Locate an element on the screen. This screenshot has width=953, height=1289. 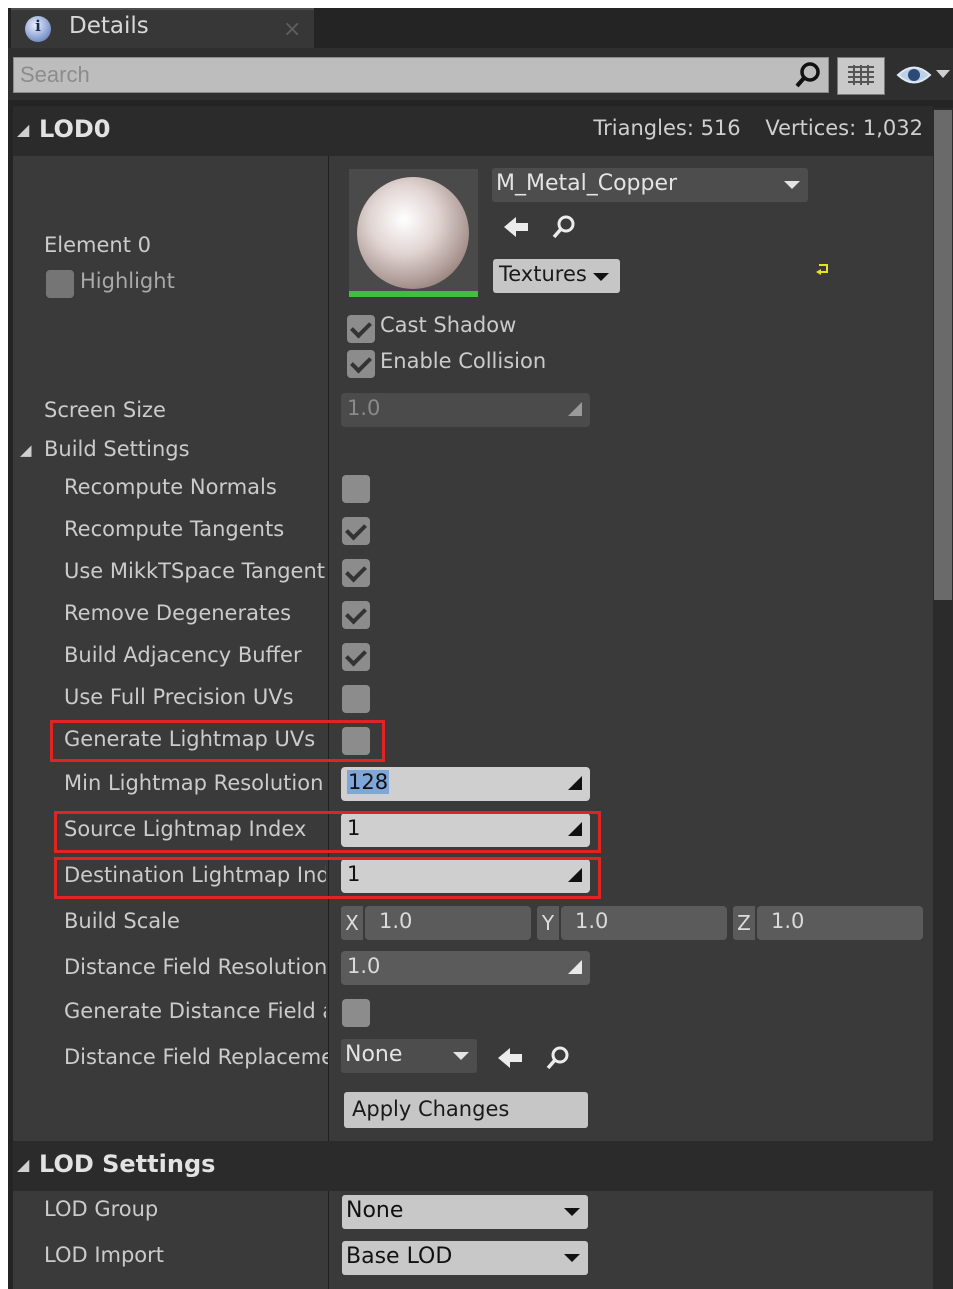
x-component-label: X is located at coordinates (352, 923).